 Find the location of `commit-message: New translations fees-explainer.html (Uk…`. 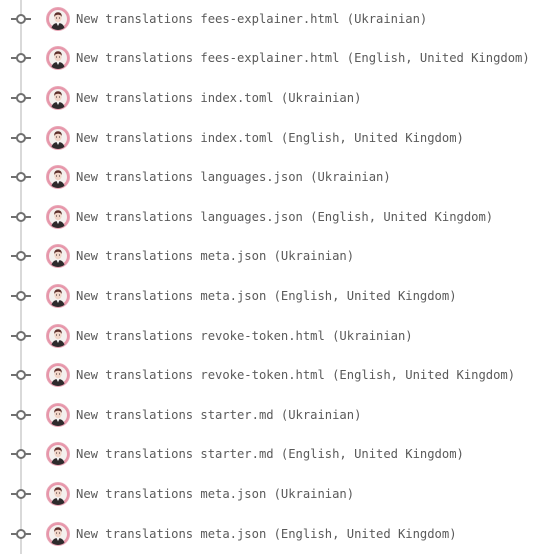

commit-message: New translations fees-explainer.html (Uk… is located at coordinates (251, 19).